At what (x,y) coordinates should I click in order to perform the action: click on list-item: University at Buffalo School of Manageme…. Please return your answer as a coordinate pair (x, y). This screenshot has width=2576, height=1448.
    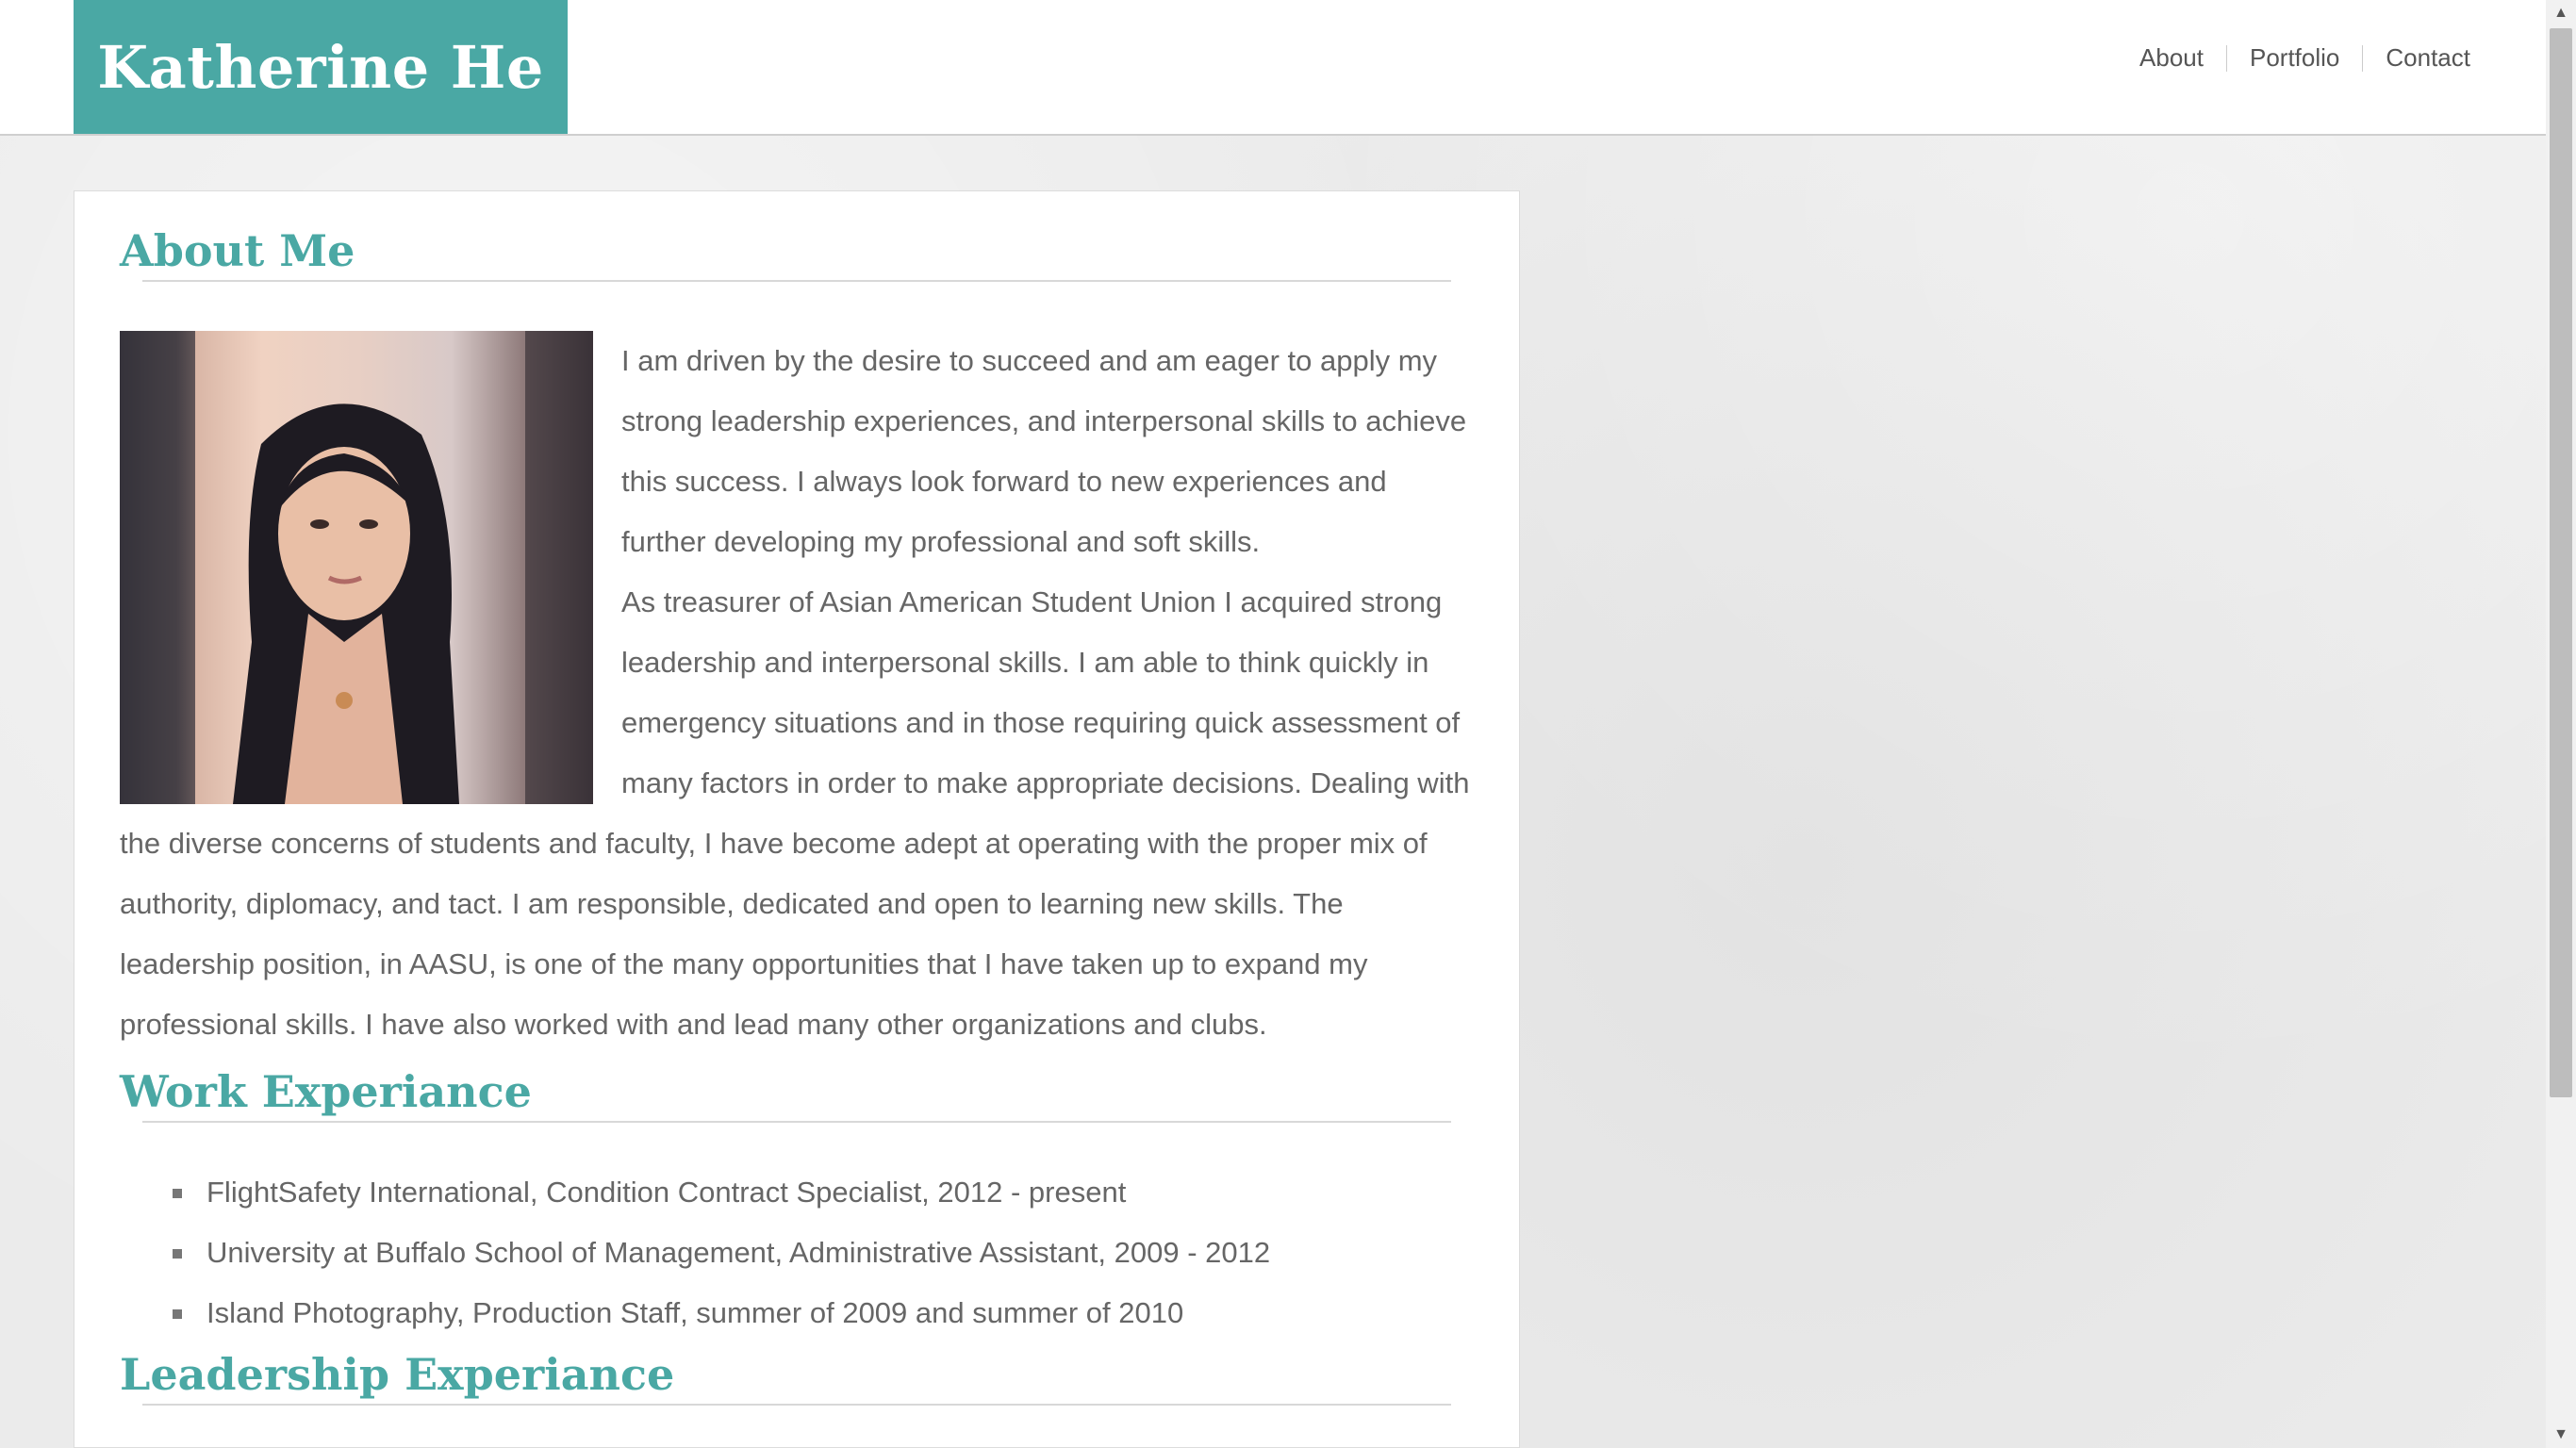
    Looking at the image, I should click on (721, 1253).